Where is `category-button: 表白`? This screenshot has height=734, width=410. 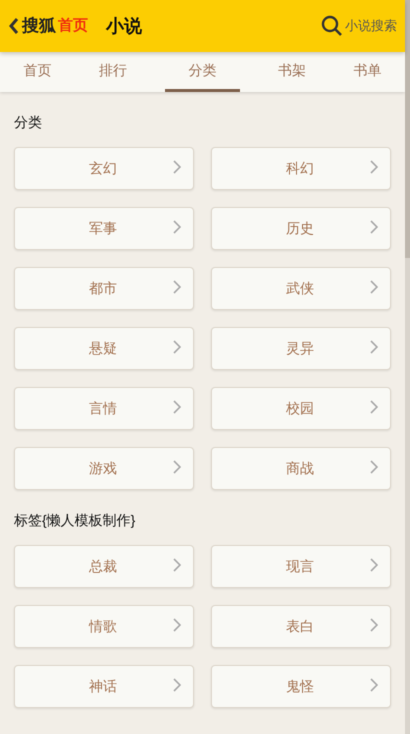 category-button: 表白 is located at coordinates (301, 626).